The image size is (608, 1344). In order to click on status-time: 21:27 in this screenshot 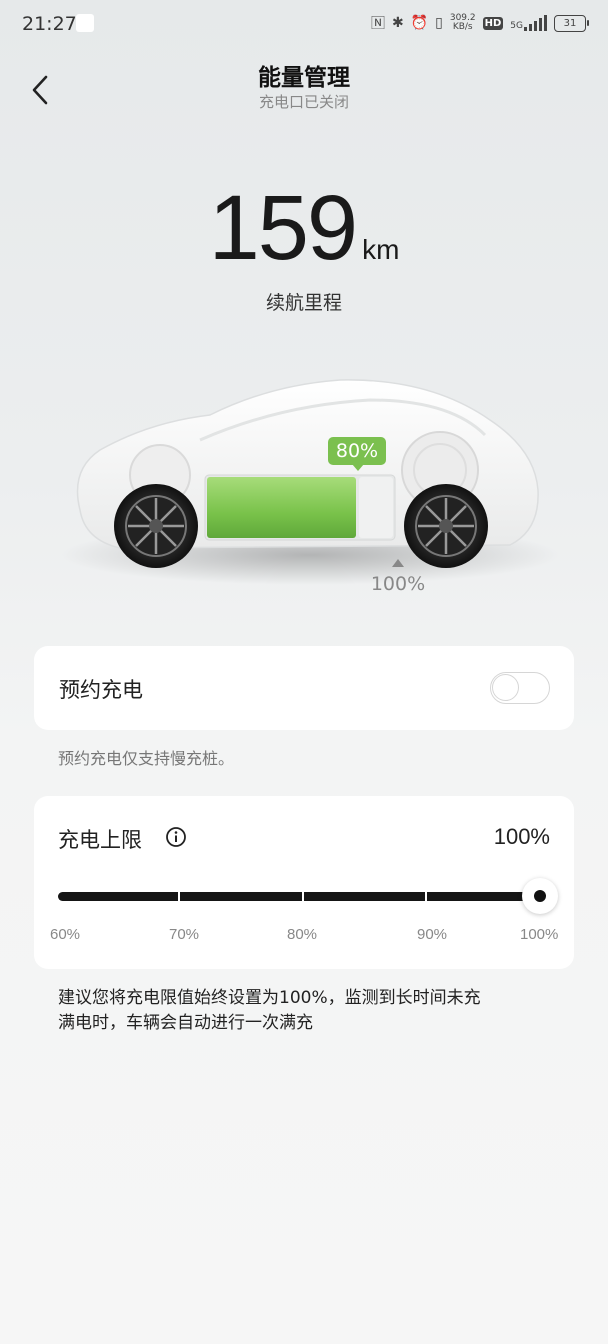, I will do `click(49, 24)`.